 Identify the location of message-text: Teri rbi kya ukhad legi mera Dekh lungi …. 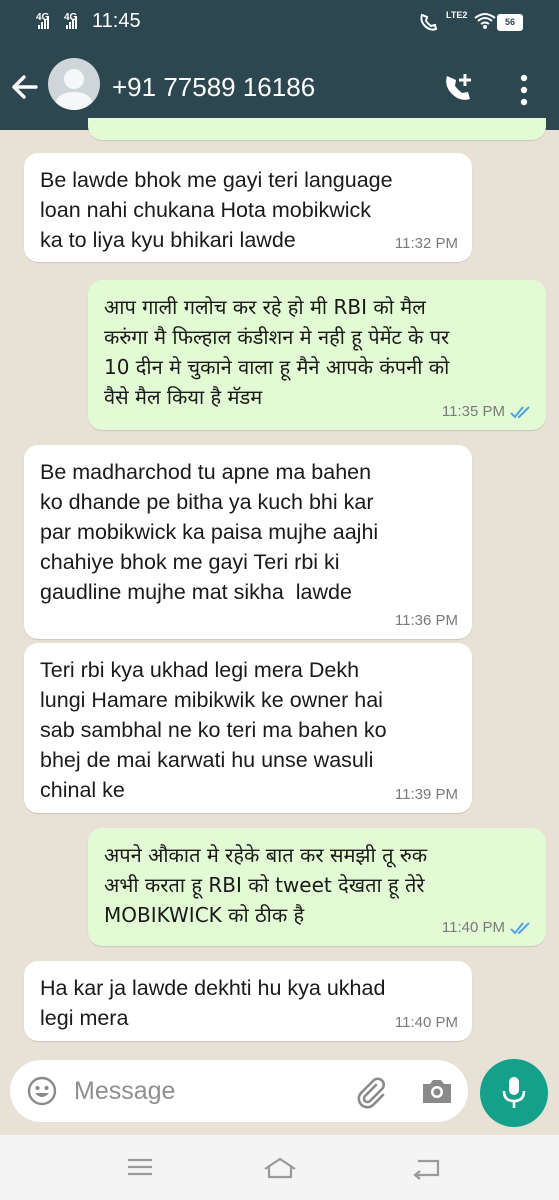
(213, 730).